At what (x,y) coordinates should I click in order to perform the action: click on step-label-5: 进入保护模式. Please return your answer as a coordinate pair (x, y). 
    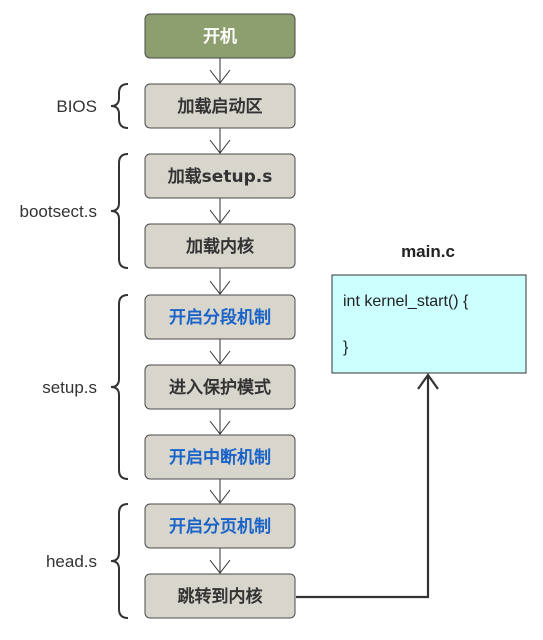
    Looking at the image, I should click on (220, 387).